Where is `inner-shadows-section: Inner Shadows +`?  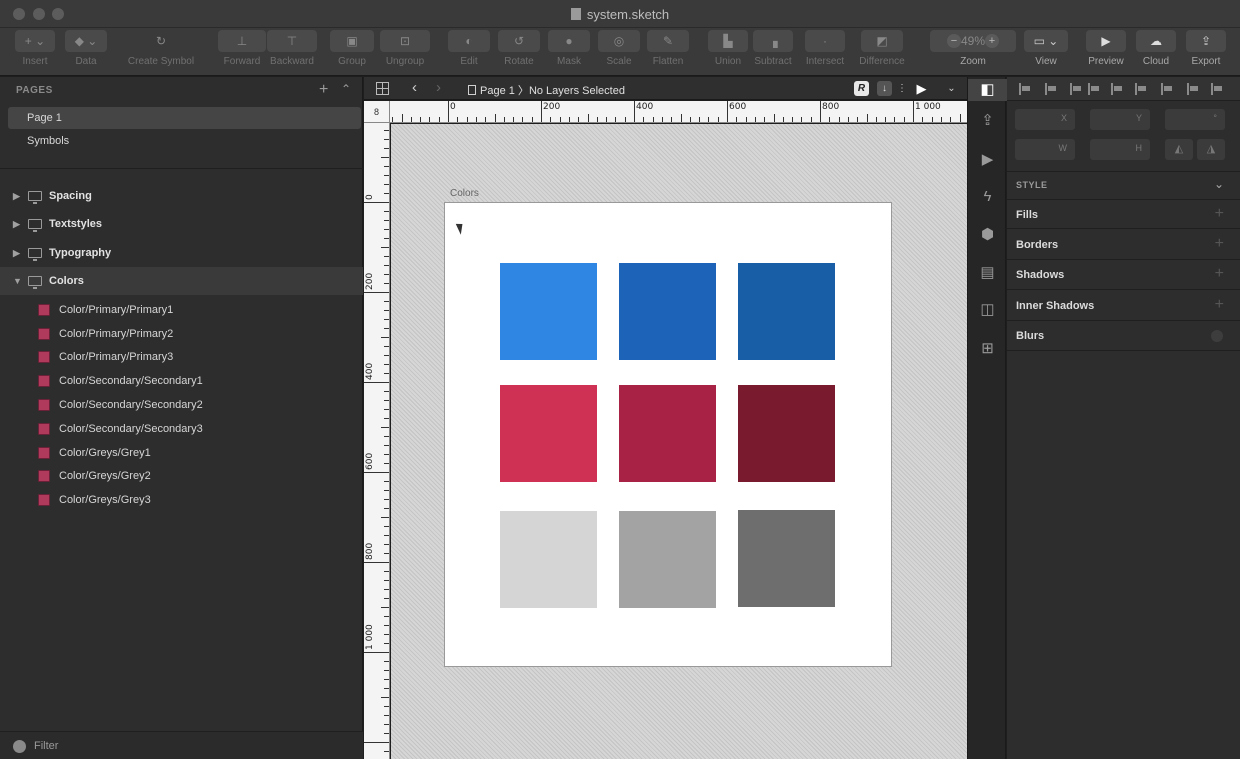
inner-shadows-section: Inner Shadows + is located at coordinates (1123, 306).